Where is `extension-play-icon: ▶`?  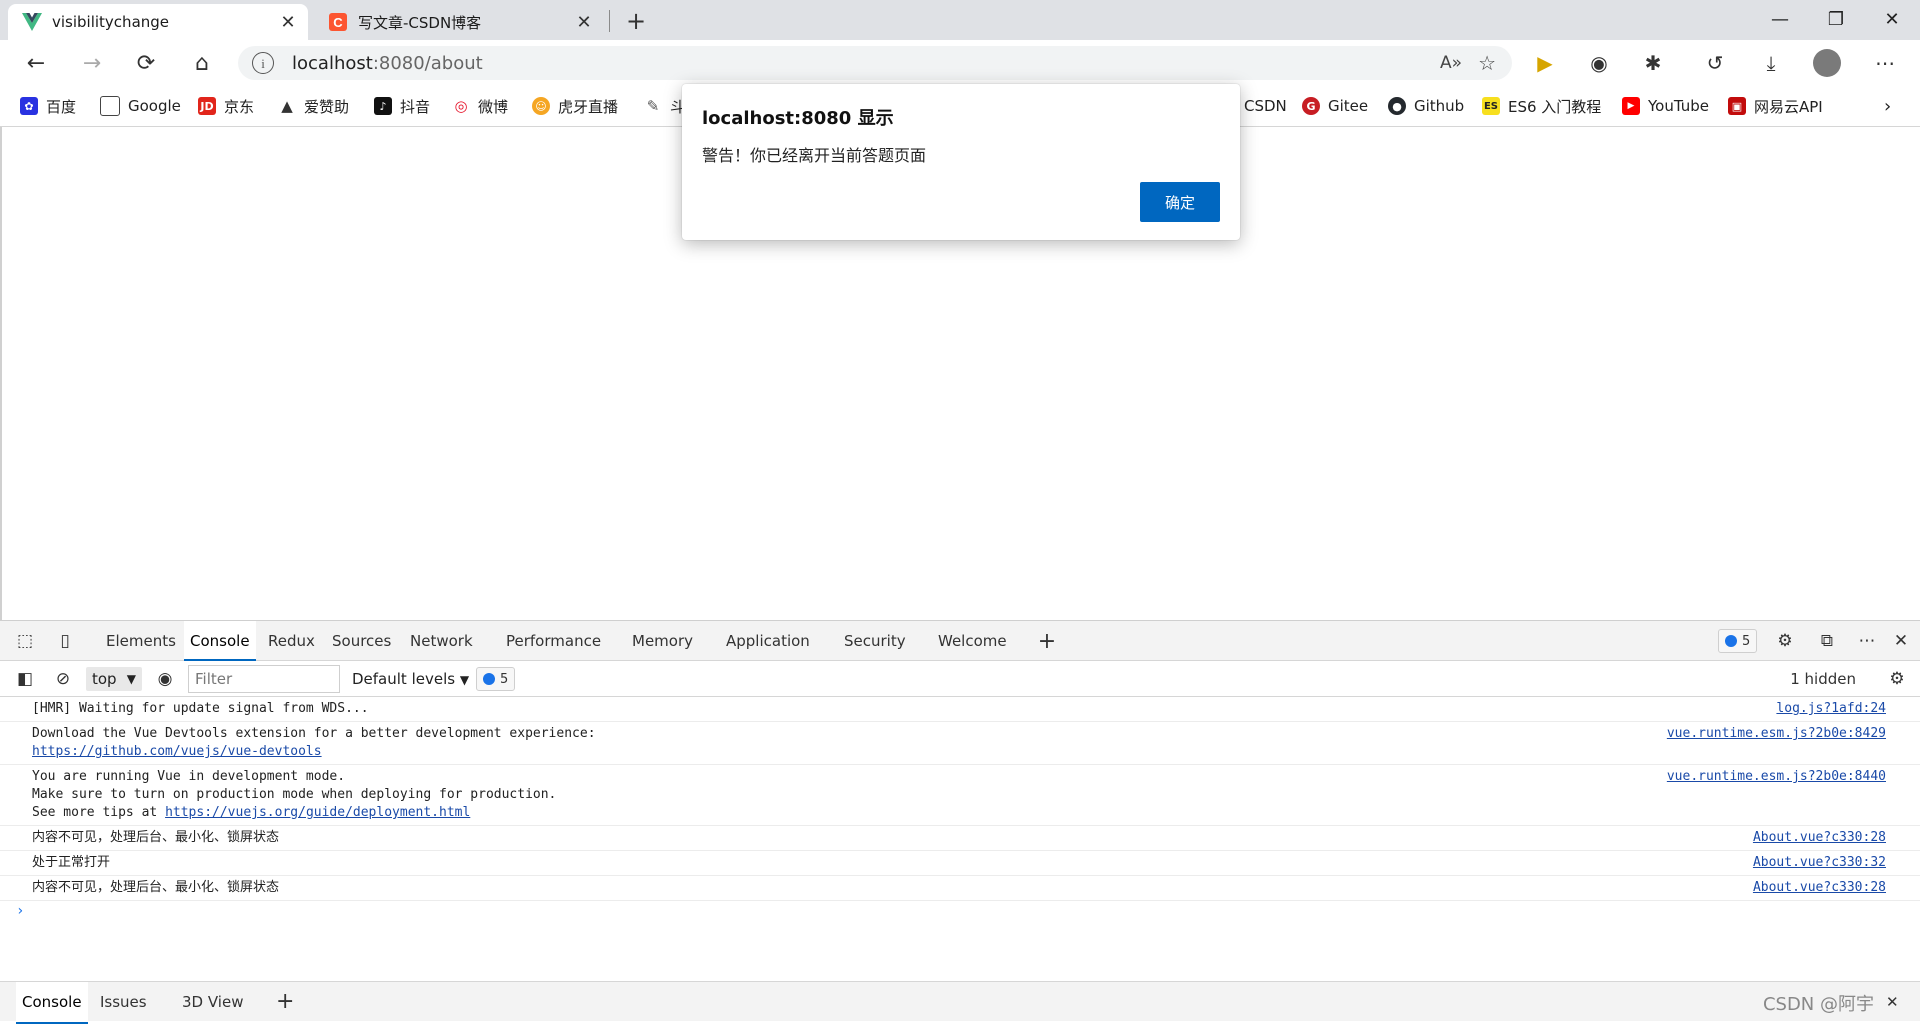
extension-play-icon: ▶ is located at coordinates (1545, 63).